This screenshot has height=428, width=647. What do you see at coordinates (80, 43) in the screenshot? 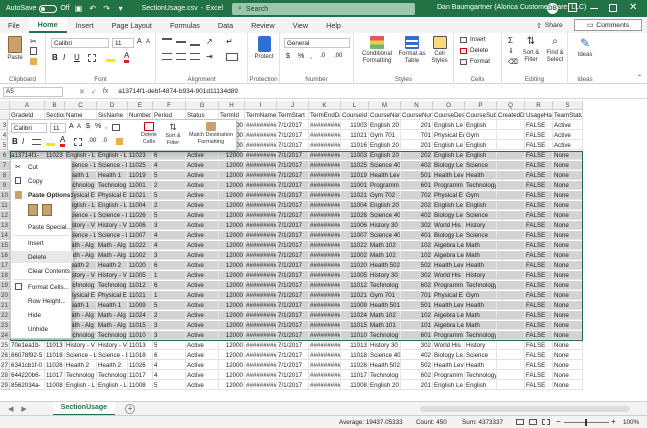
I see `font-name-select: Calibri` at bounding box center [80, 43].